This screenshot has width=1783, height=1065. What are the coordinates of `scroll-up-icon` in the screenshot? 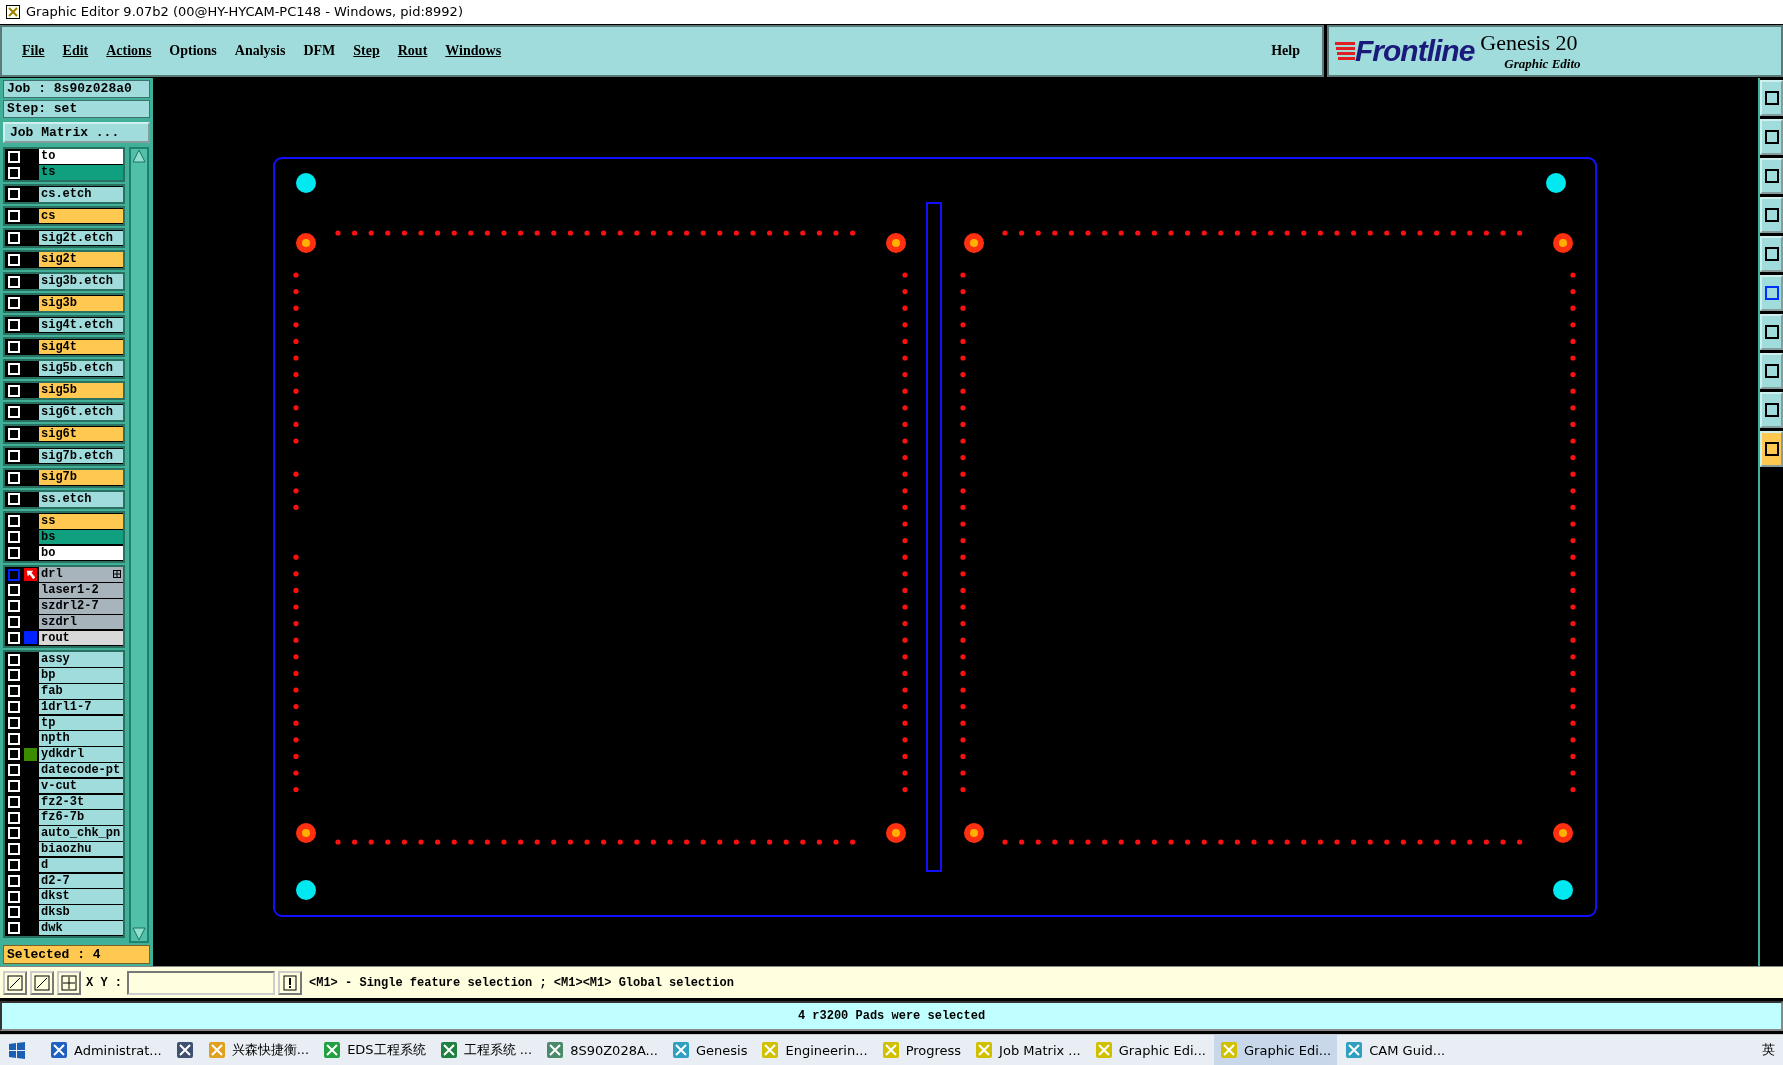 It's located at (139, 155).